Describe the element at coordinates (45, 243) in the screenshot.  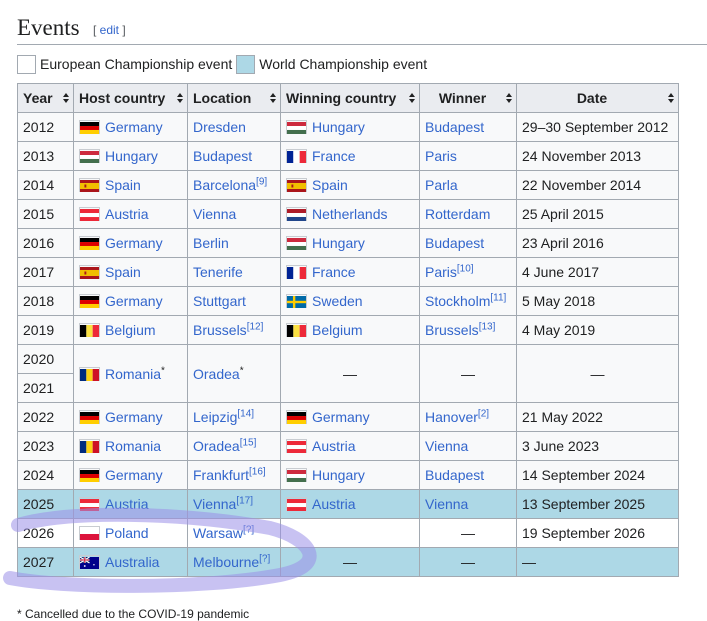
I see `year-cell: 2016` at that location.